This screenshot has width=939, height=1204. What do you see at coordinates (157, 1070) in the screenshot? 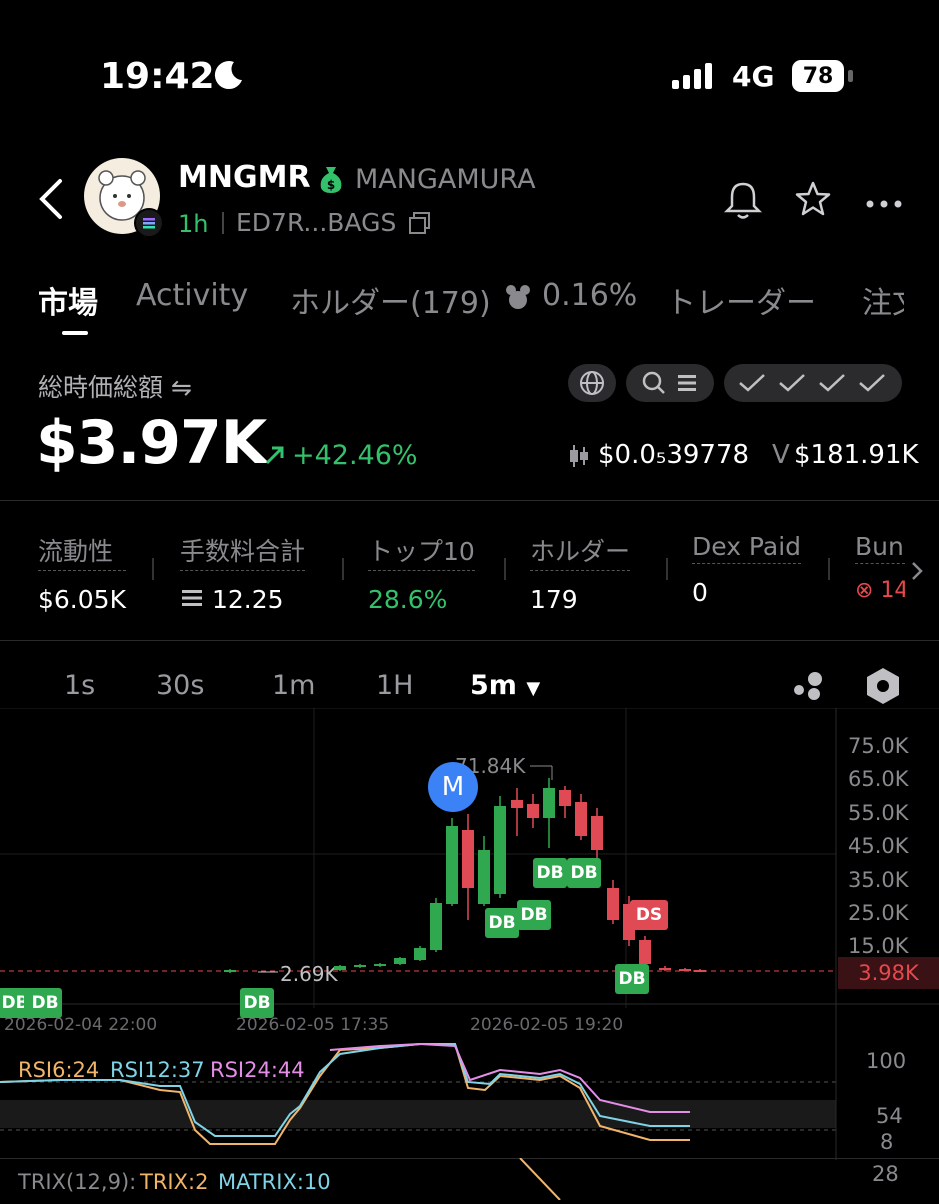
I see `rsi-label-12: RSI12:37` at bounding box center [157, 1070].